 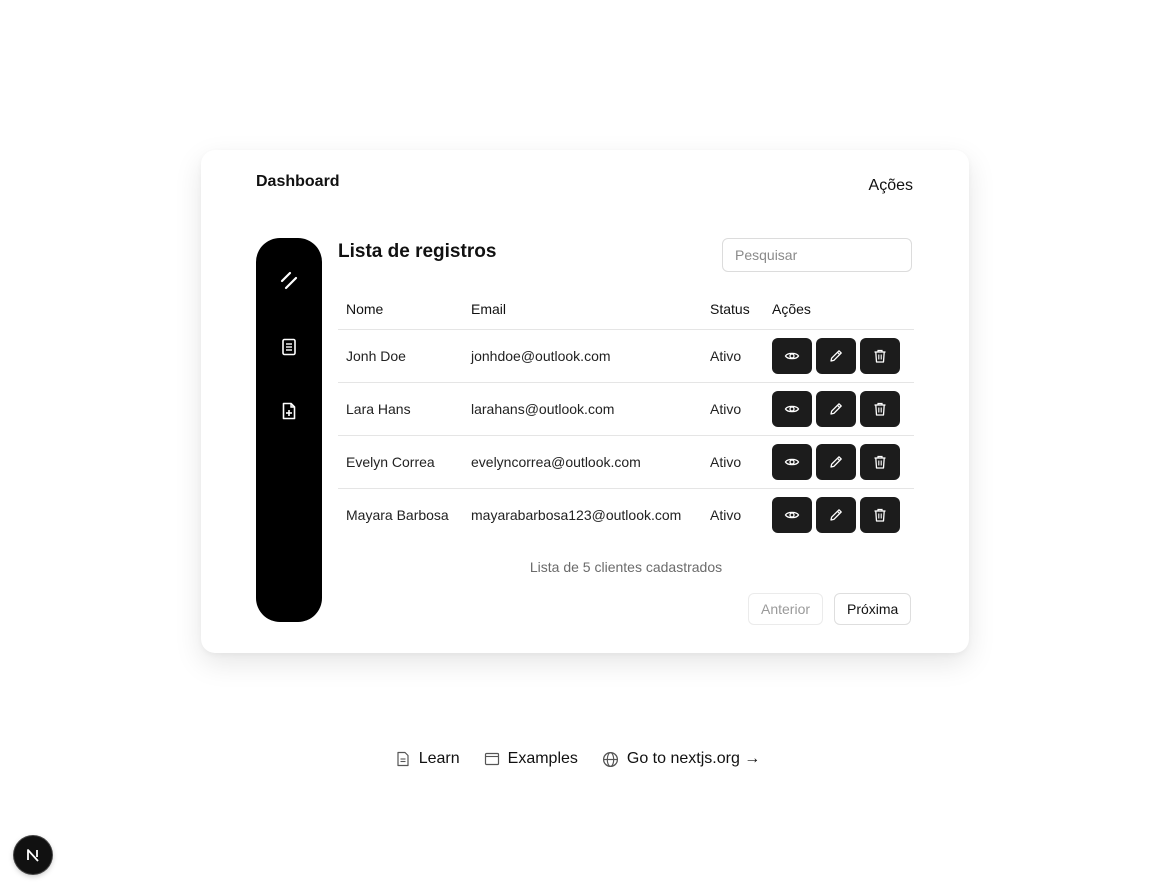 I want to click on cell-email: evelyncorrea@outlook.com, so click(x=582, y=462).